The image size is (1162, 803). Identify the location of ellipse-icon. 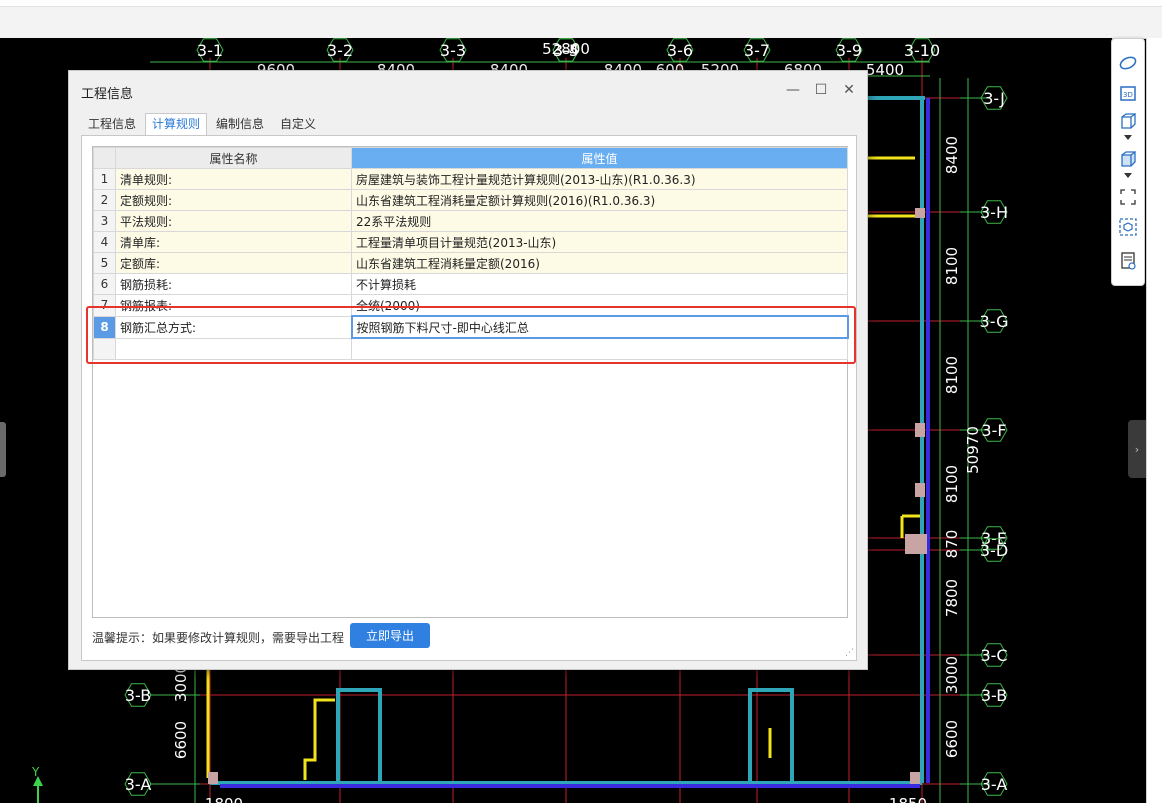
(1128, 63).